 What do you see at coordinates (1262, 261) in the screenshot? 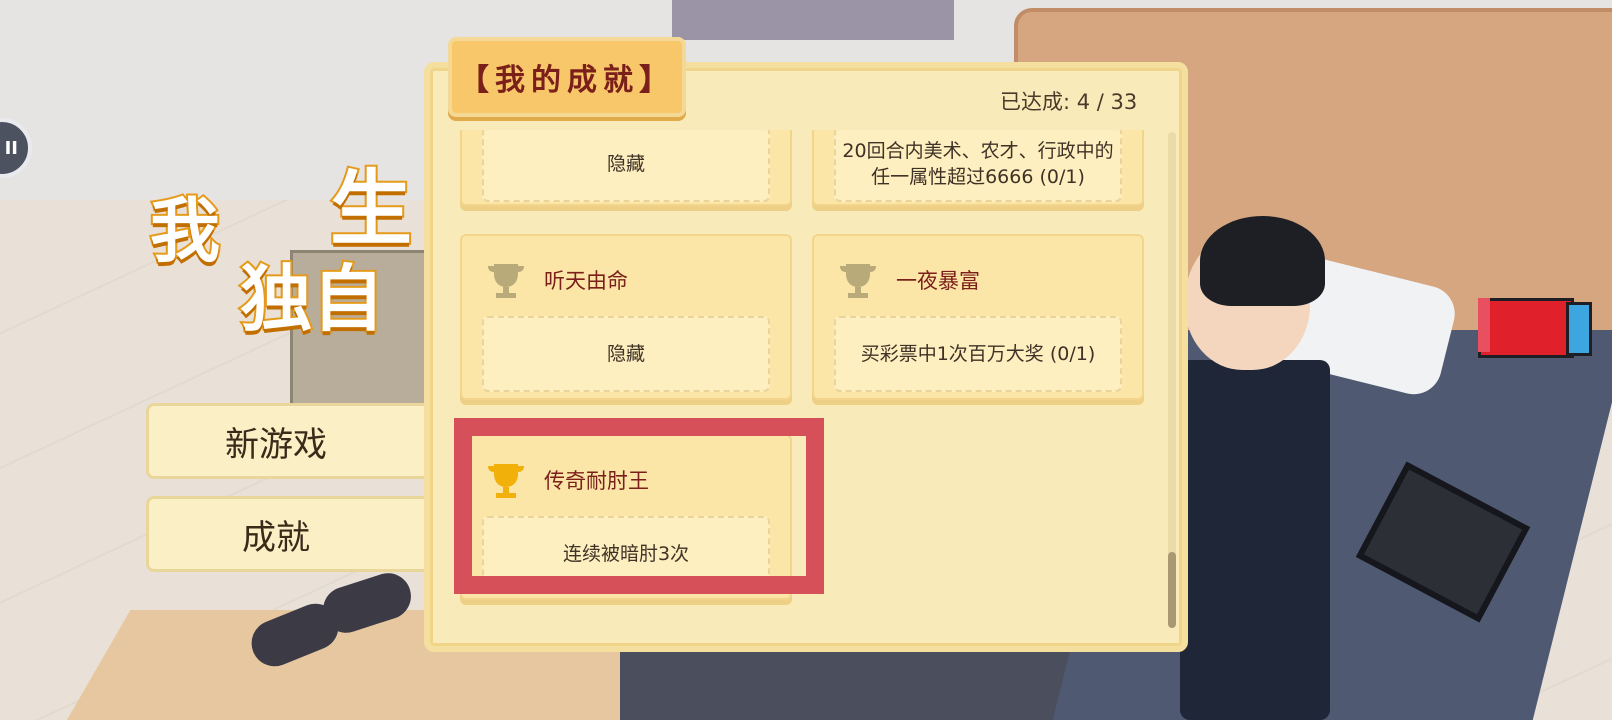
I see `character-hair` at bounding box center [1262, 261].